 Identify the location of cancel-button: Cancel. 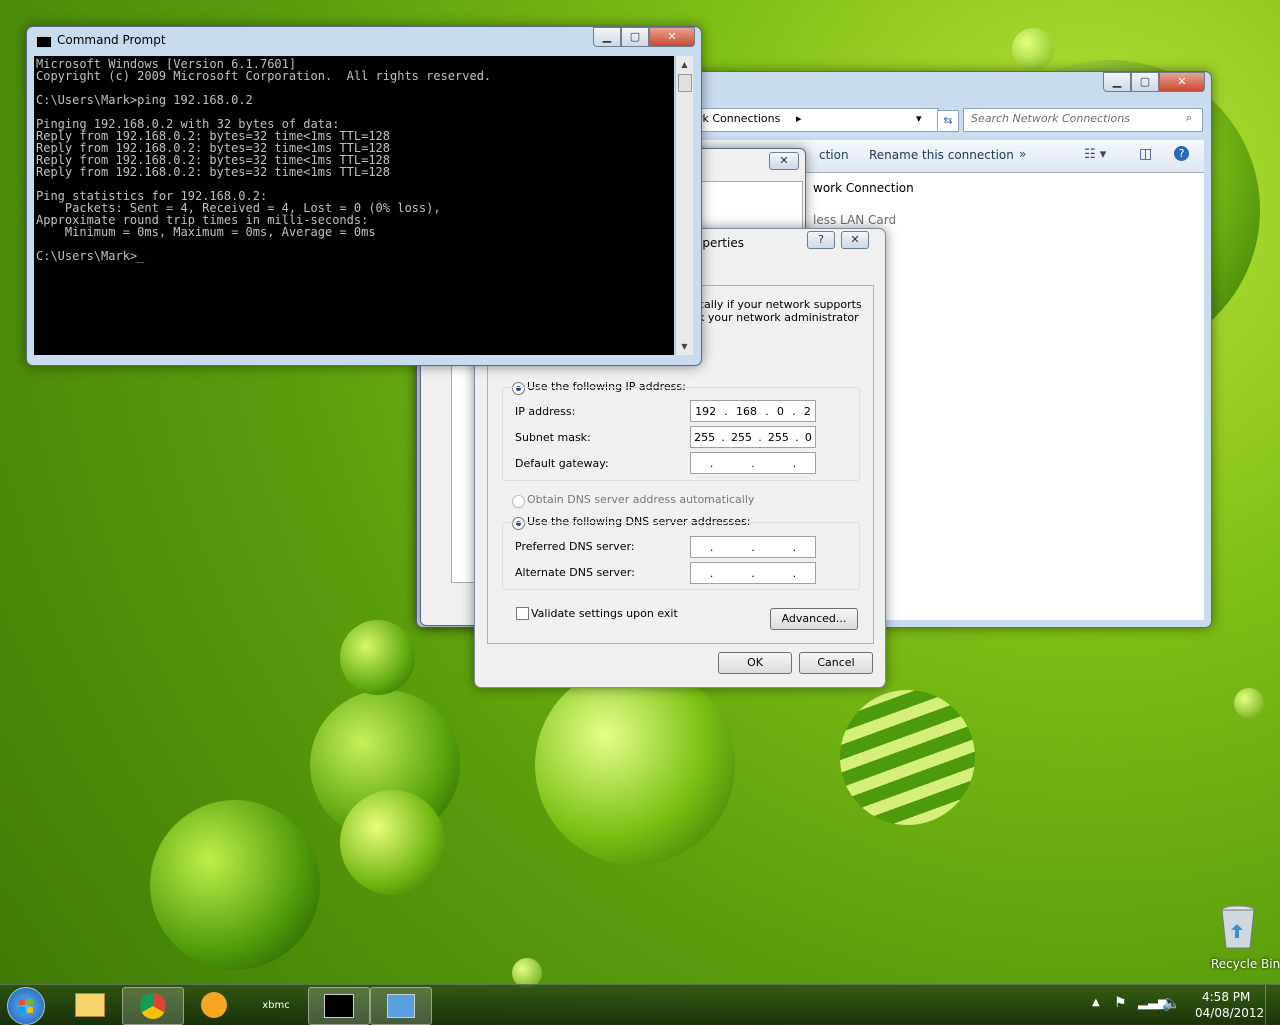
(836, 663).